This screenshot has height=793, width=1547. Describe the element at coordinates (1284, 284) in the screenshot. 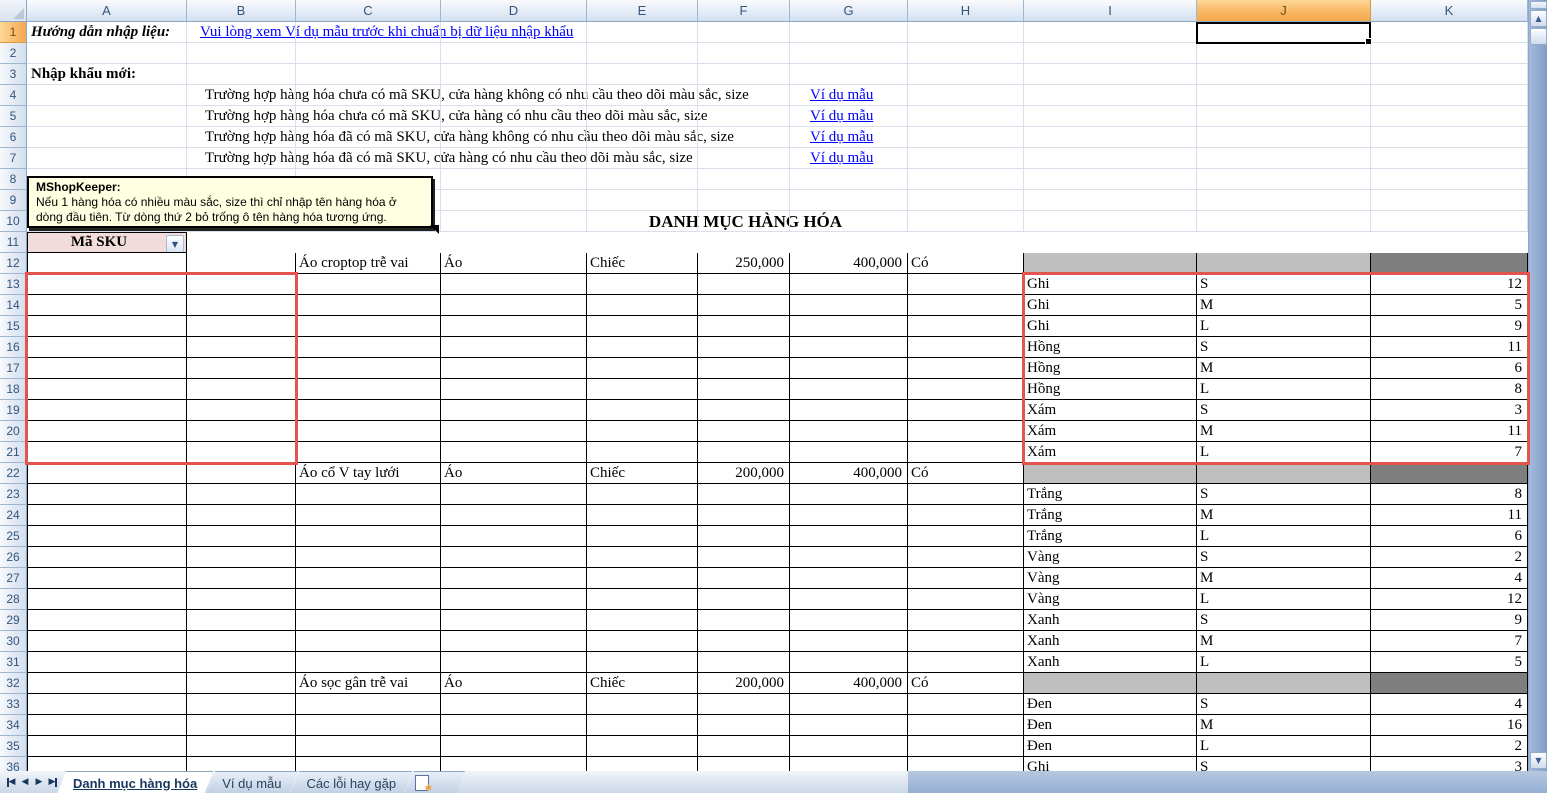

I see `cell-J13: S` at that location.